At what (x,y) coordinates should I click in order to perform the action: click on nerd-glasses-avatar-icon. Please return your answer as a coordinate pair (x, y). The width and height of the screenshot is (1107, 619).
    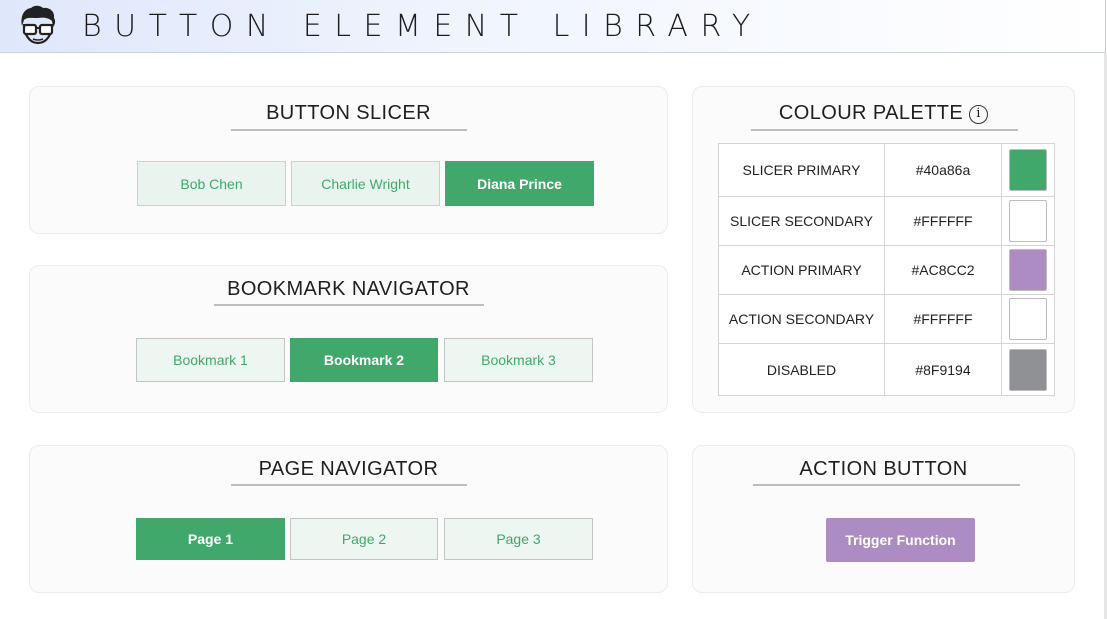
    Looking at the image, I should click on (38, 25).